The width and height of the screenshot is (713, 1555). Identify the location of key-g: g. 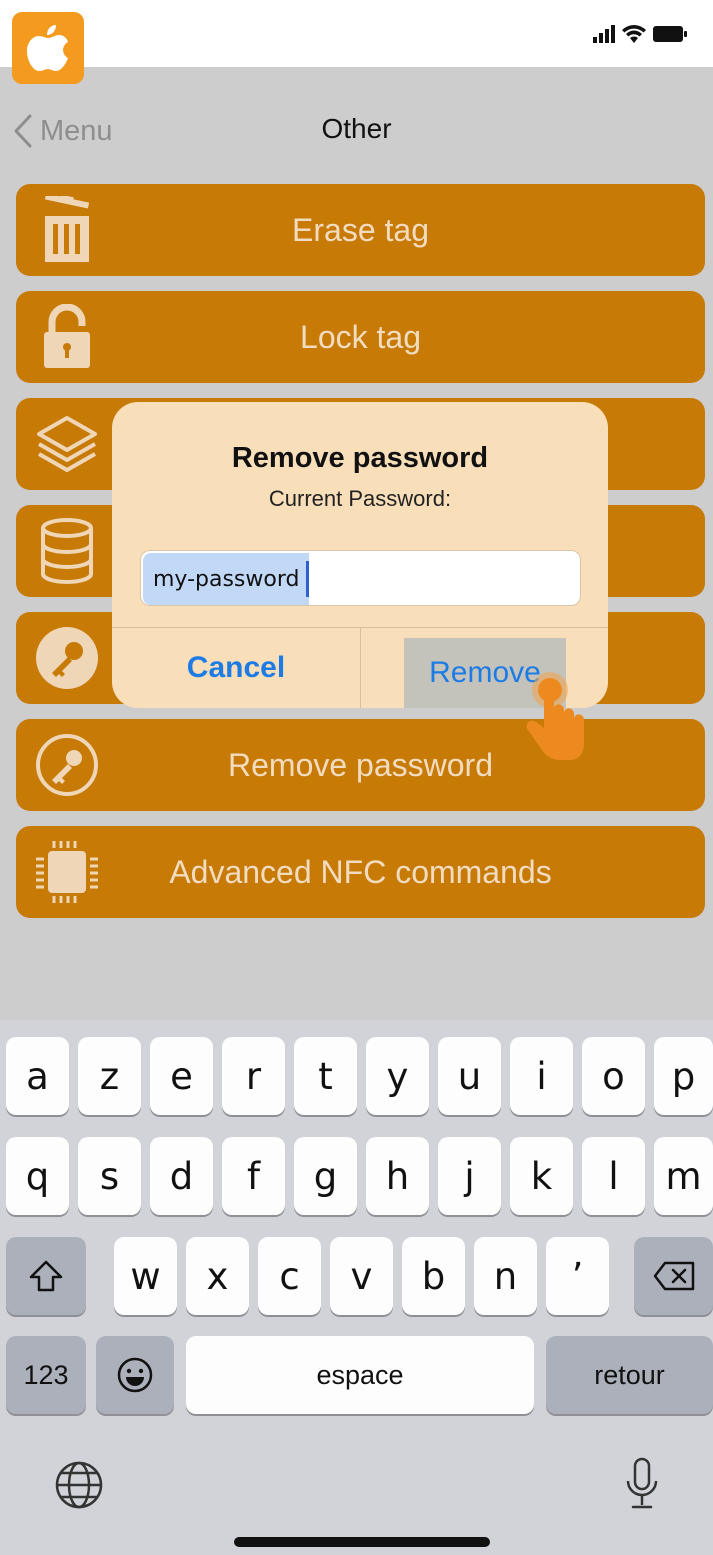
(325, 1176).